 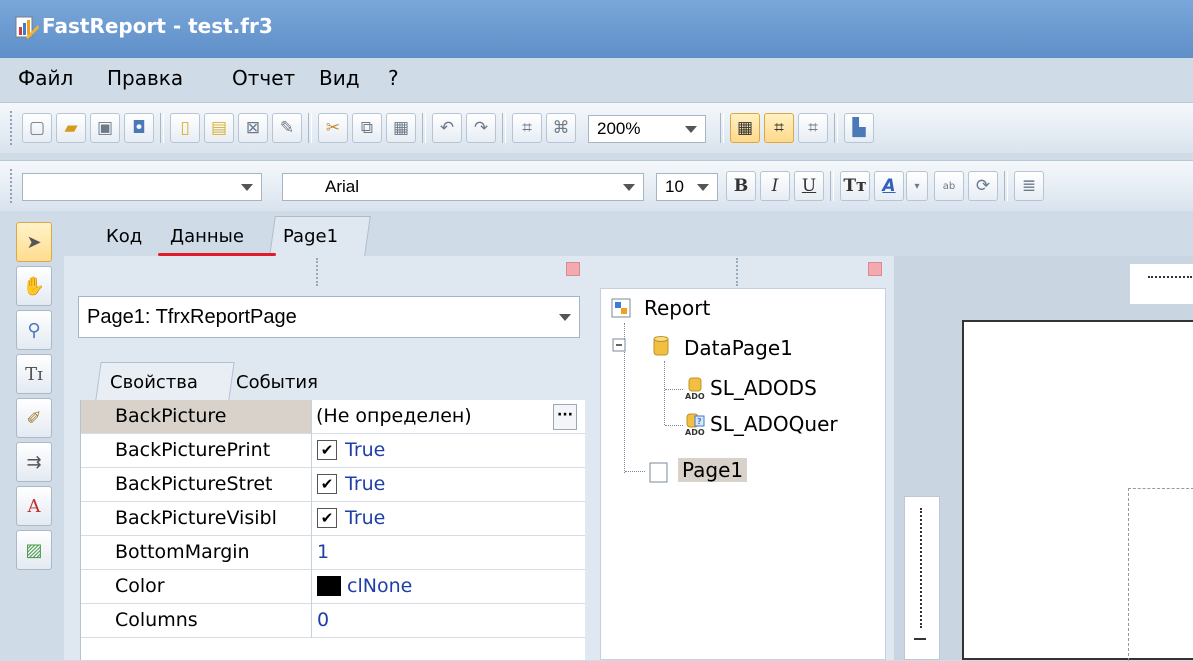 I want to click on tab-data: Данные, so click(x=207, y=236).